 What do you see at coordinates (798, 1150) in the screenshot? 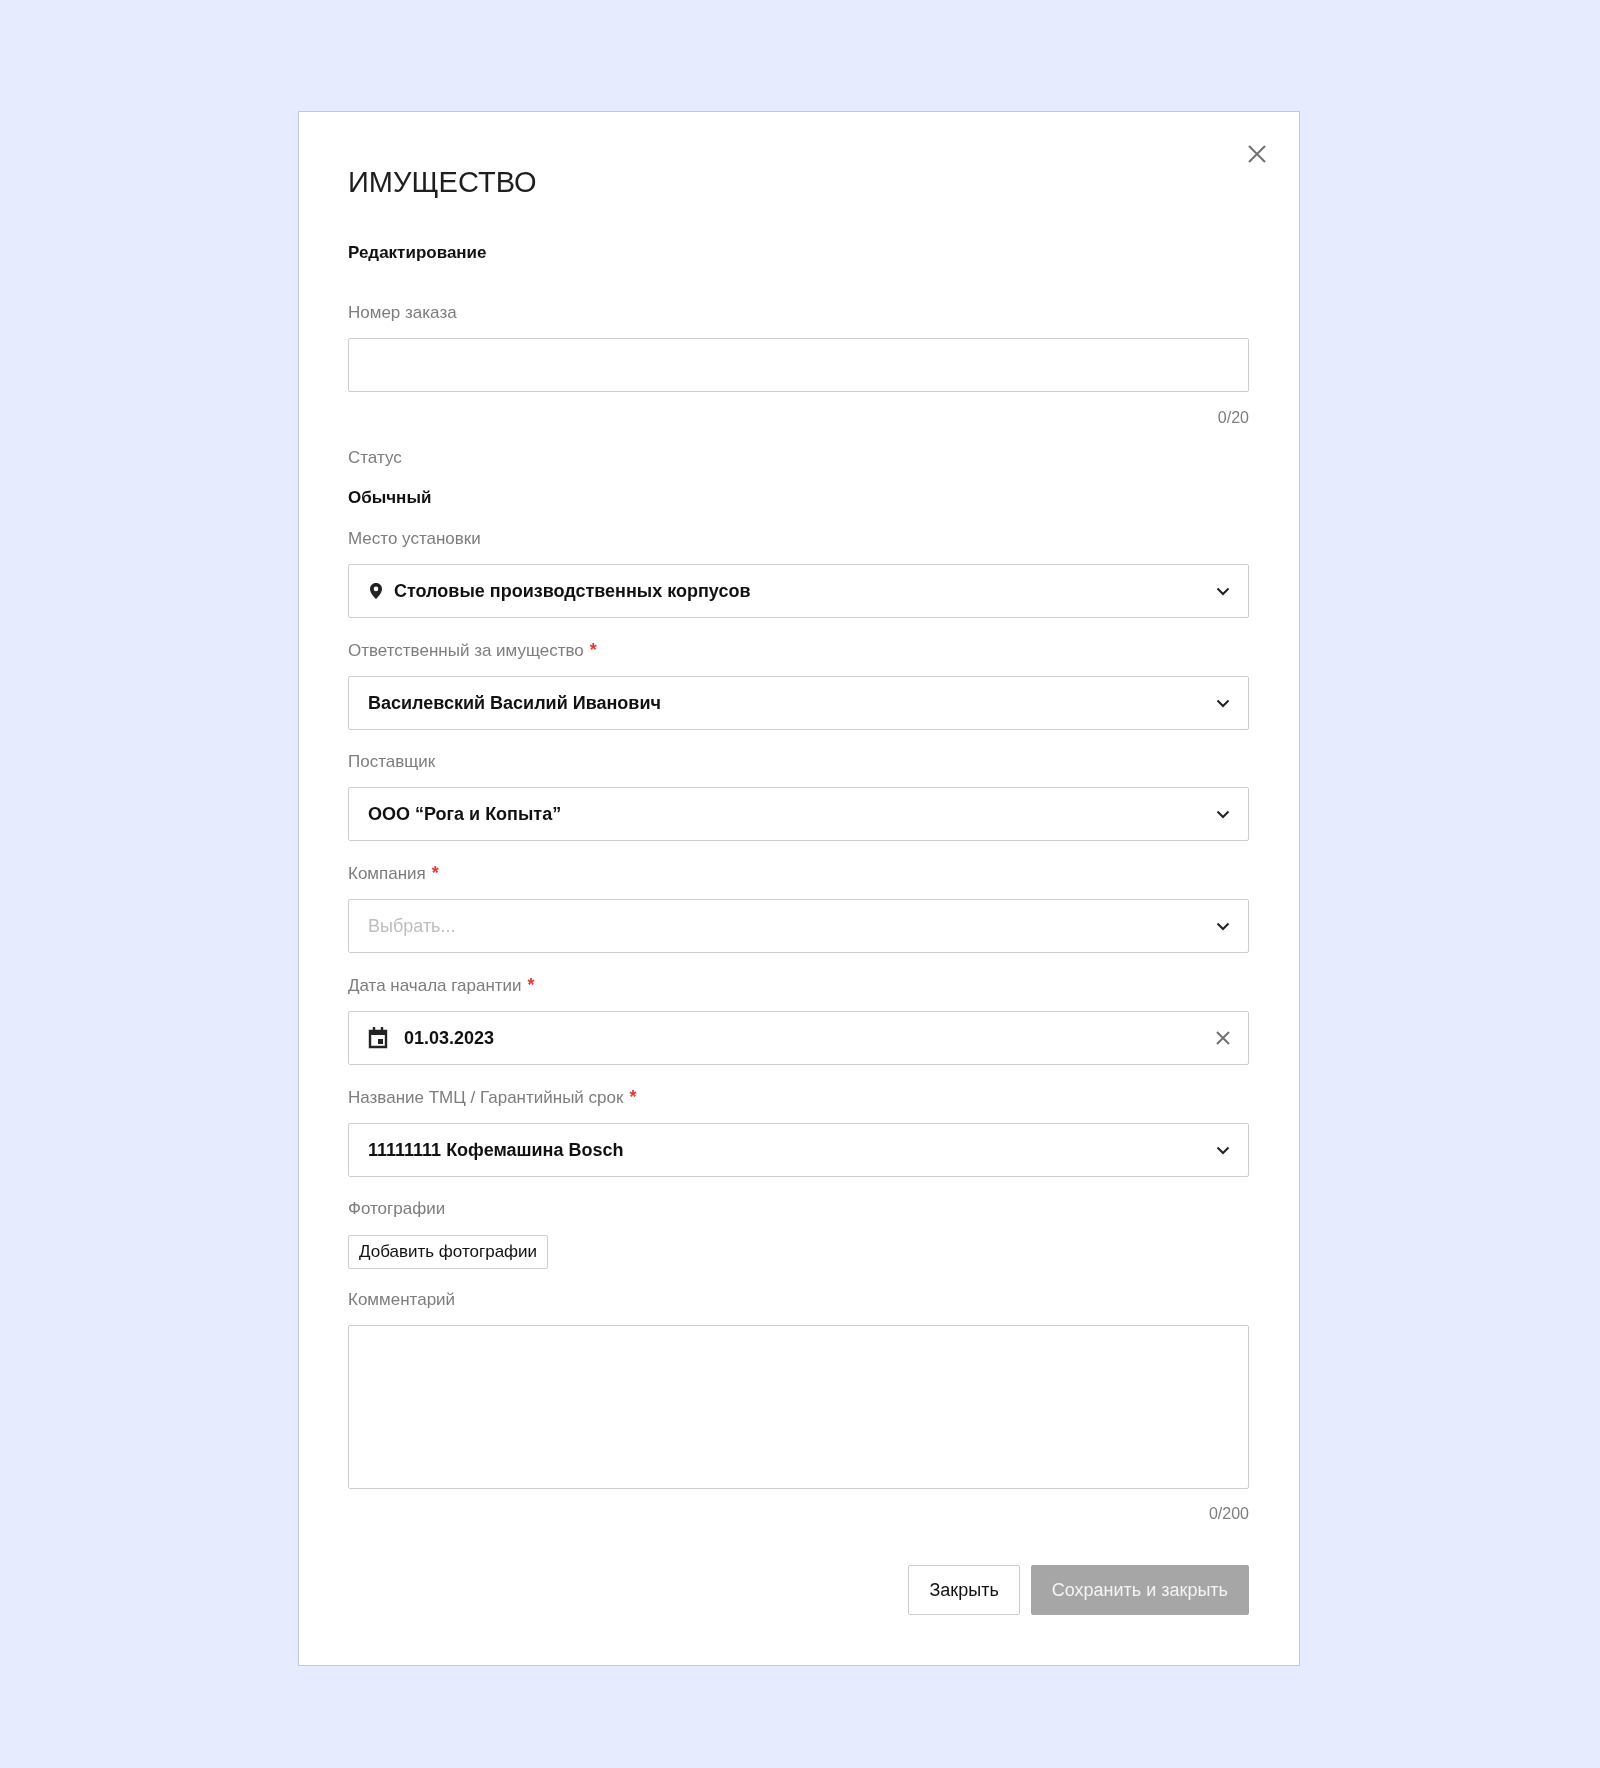
I see `select-field: 11111111 Кофемашина Bosch` at bounding box center [798, 1150].